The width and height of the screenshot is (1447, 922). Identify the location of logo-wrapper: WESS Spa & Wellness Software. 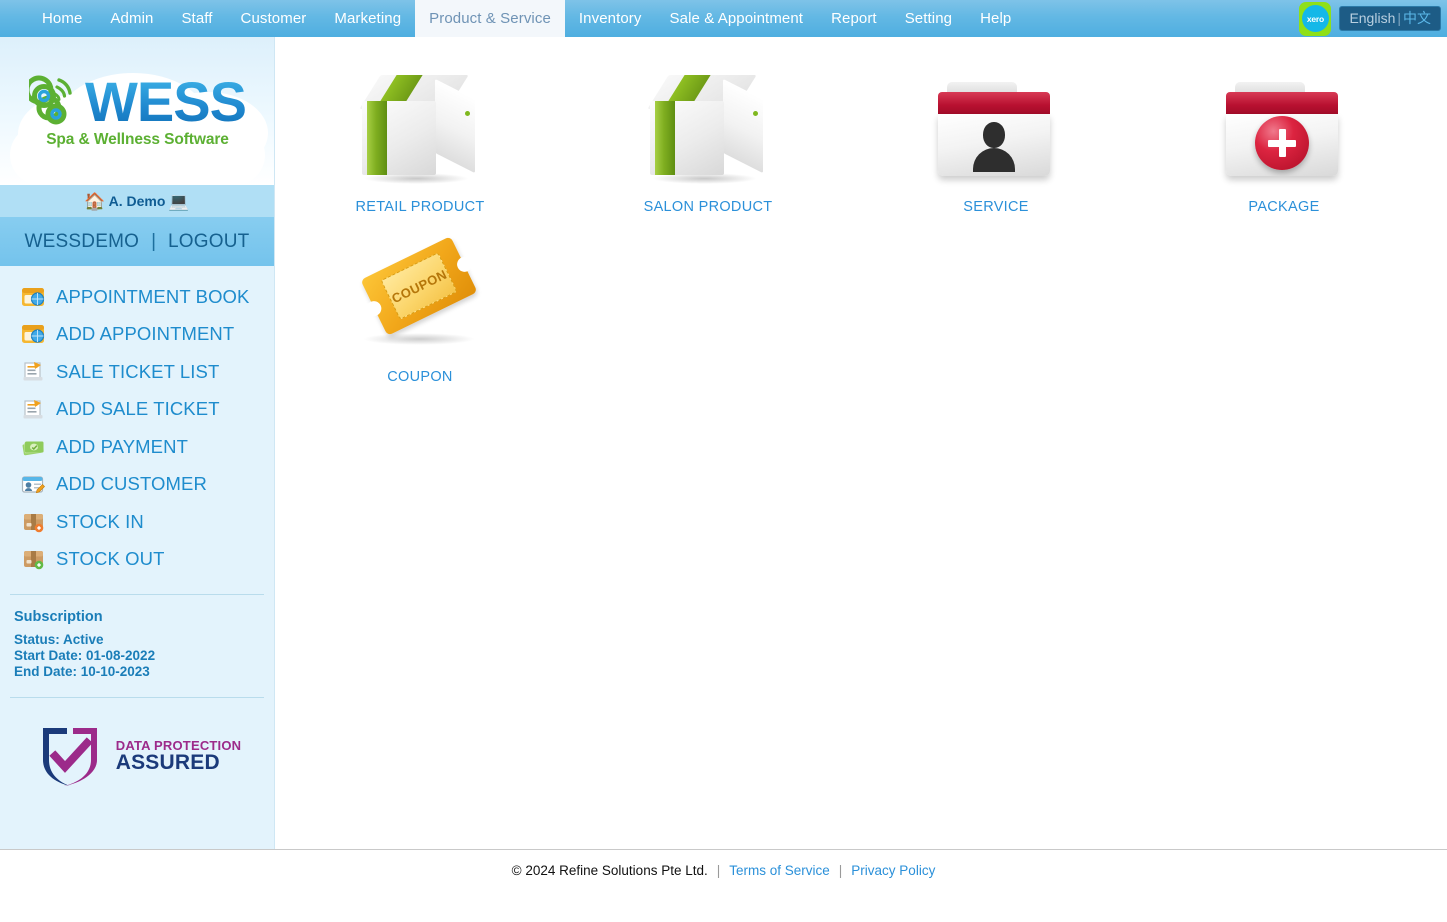
(137, 111).